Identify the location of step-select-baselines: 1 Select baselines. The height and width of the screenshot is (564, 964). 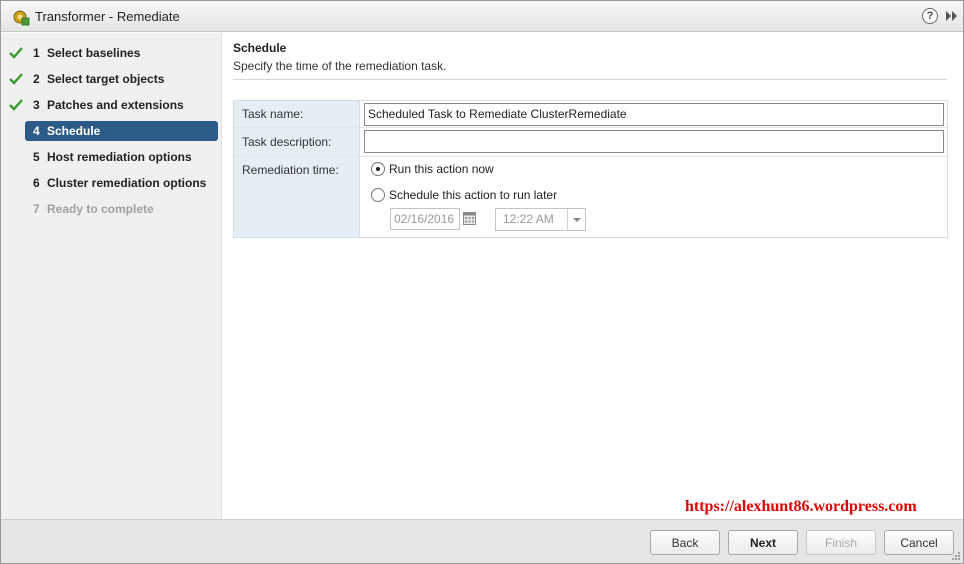
(121, 53).